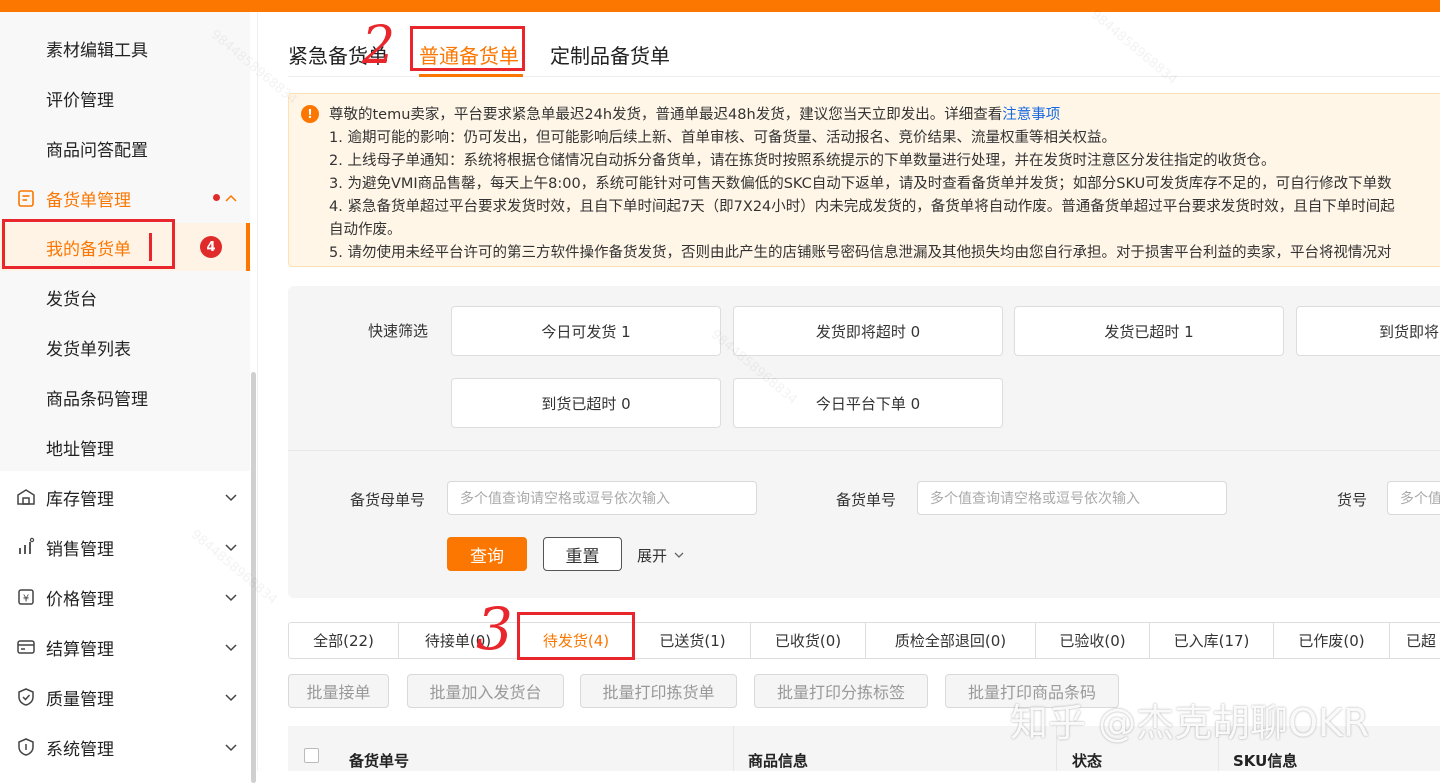 The image size is (1440, 783). I want to click on sidebar-item-label: 商品条码管理, so click(97, 399).